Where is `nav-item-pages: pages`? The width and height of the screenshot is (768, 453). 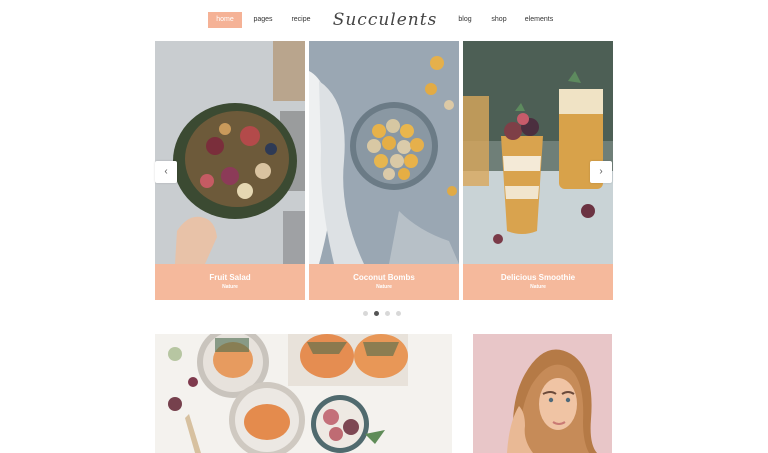
nav-item-pages: pages is located at coordinates (263, 20).